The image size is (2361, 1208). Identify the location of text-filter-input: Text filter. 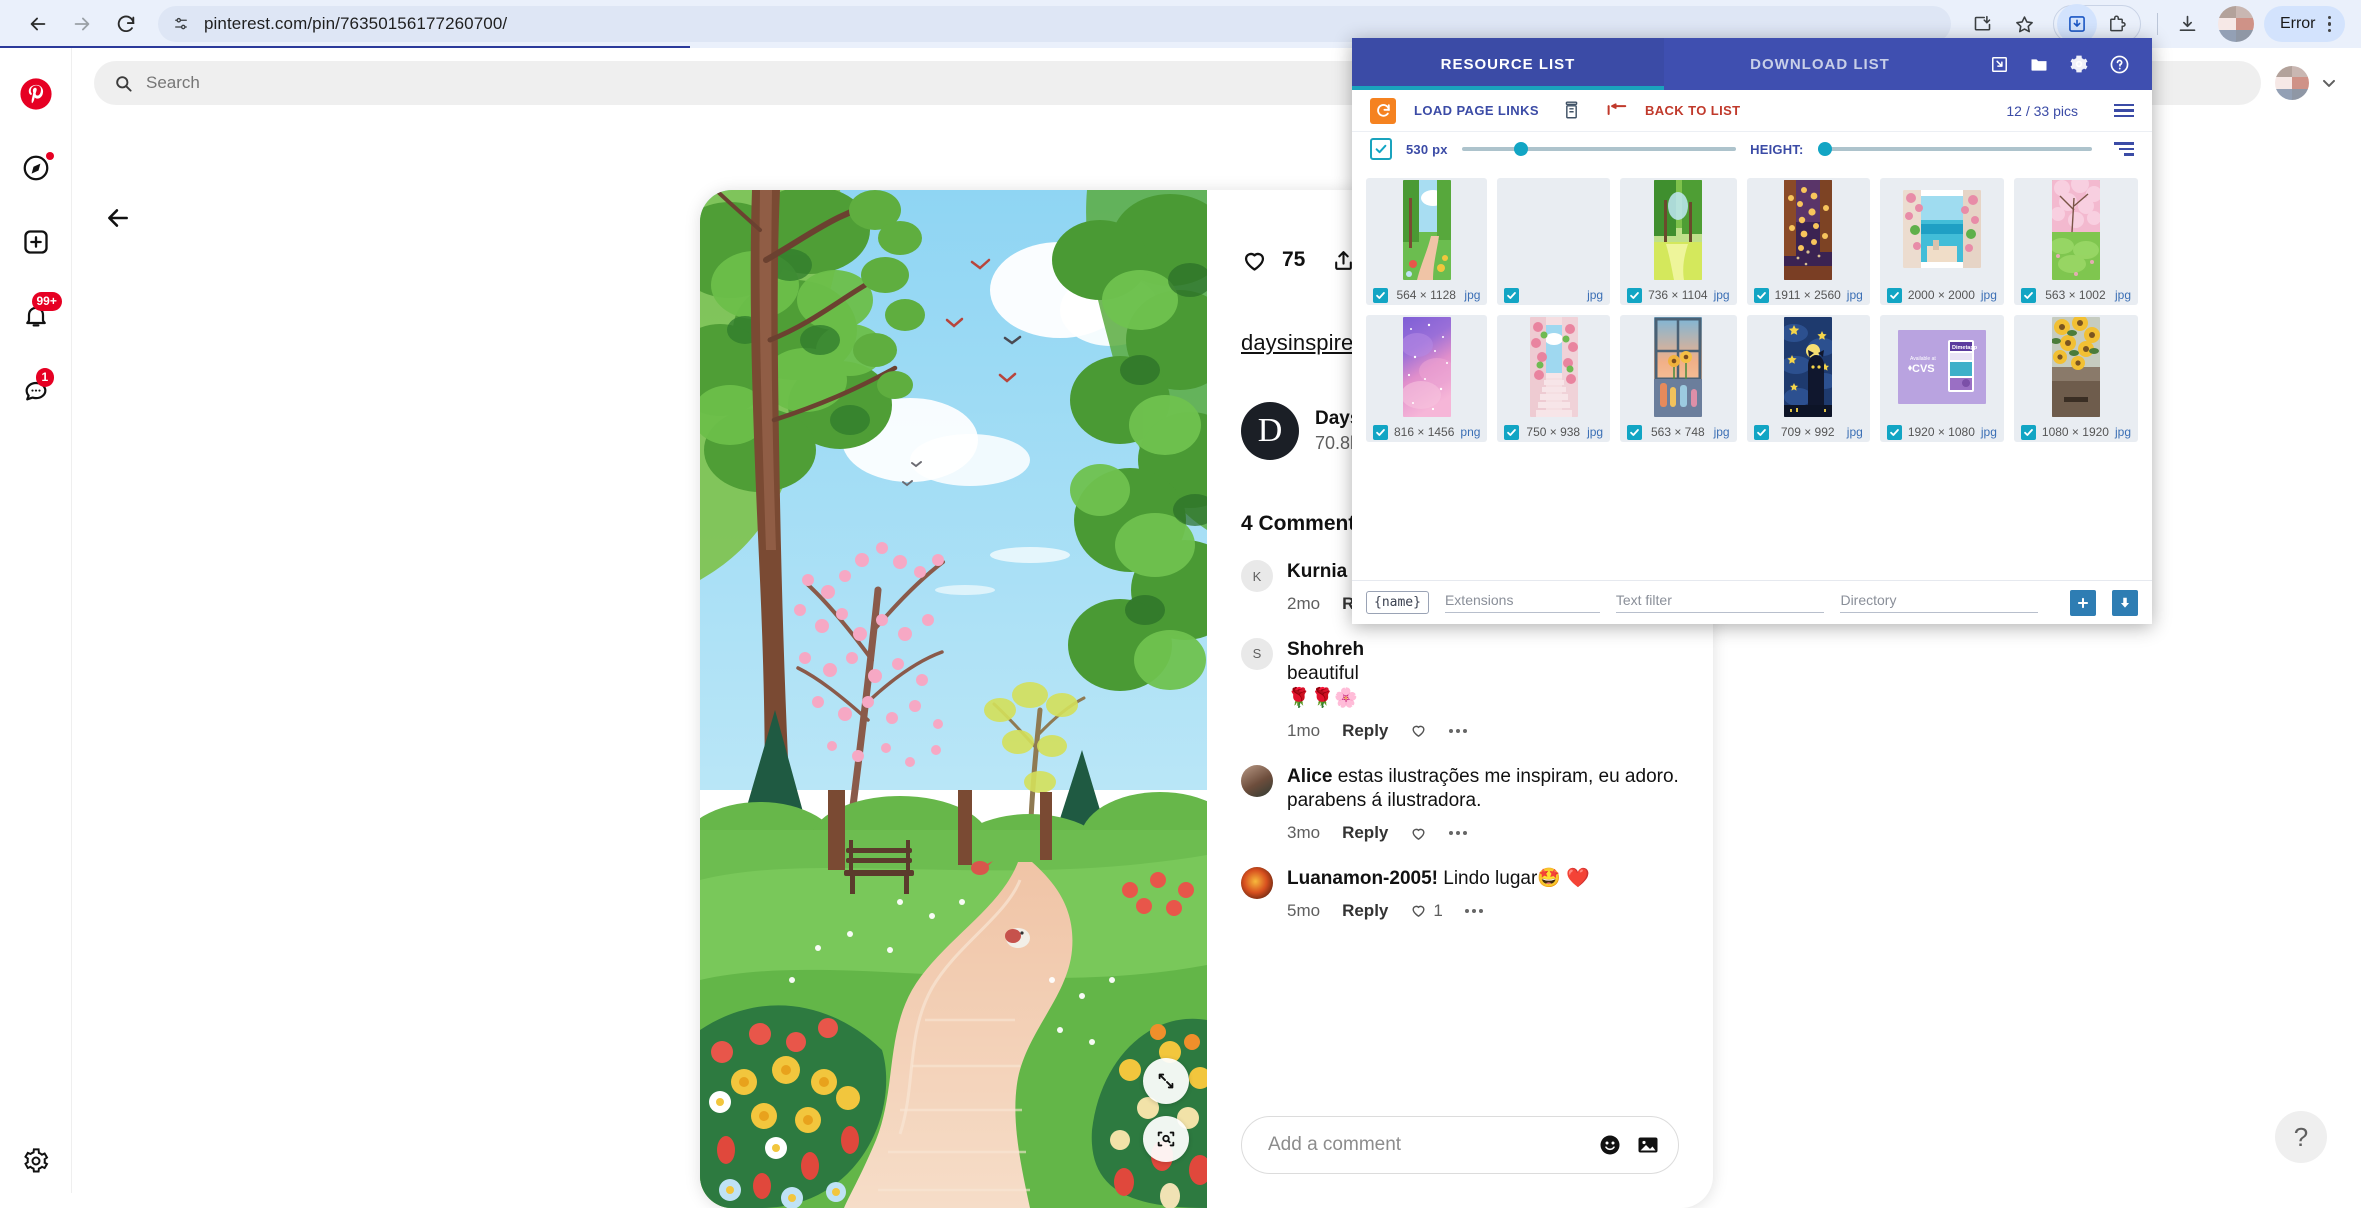
(1720, 602).